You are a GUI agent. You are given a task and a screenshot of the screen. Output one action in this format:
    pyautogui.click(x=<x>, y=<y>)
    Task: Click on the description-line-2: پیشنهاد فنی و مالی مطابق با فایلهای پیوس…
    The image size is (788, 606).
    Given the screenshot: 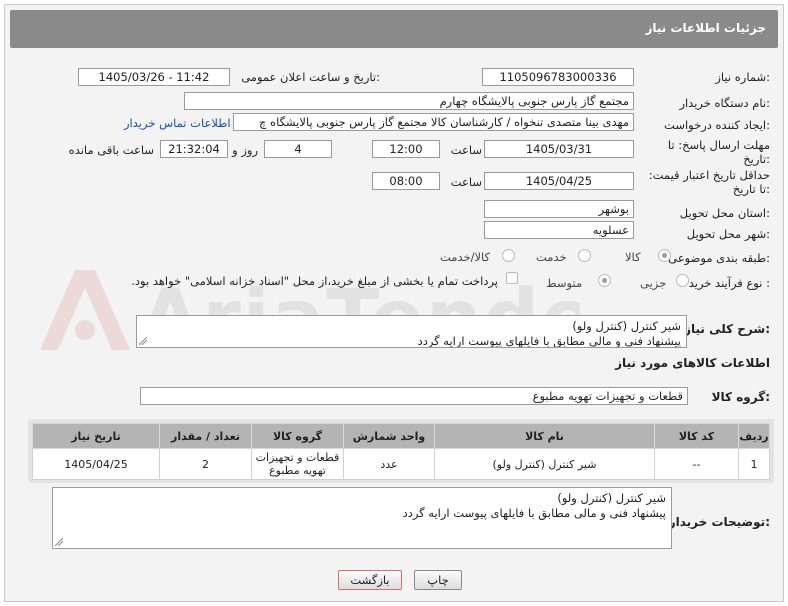 What is the action you would take?
    pyautogui.click(x=549, y=341)
    